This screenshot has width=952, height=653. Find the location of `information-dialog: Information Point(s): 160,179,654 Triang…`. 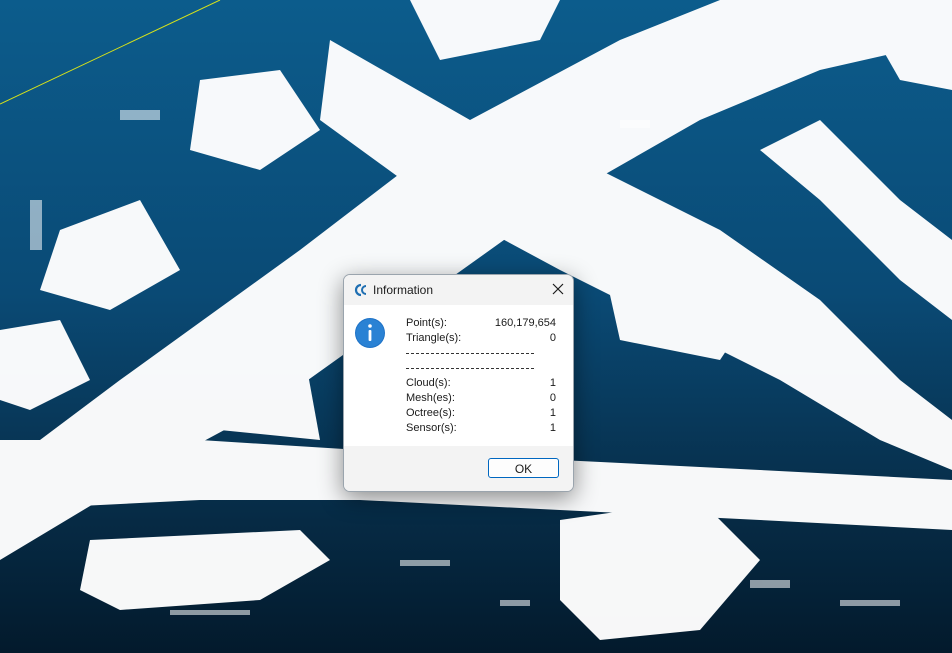

information-dialog: Information Point(s): 160,179,654 Triang… is located at coordinates (458, 383).